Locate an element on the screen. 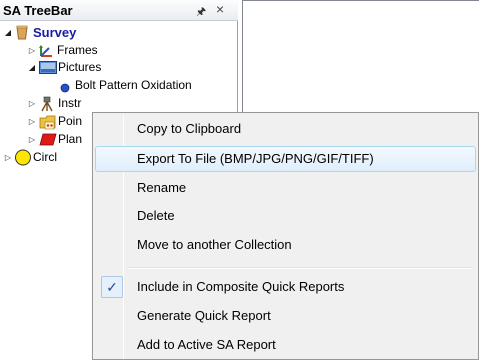 The height and width of the screenshot is (360, 479). tree-node-pictures: ◢ Pictures is located at coordinates (115, 67).